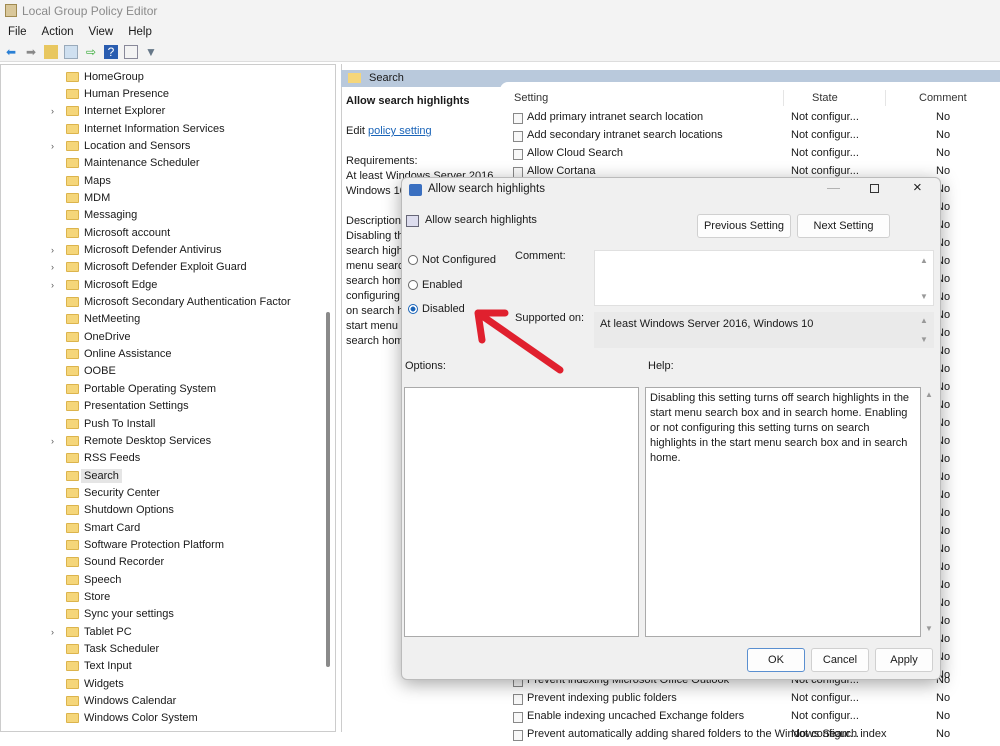 The image size is (1000, 746). I want to click on maximize-icon, so click(874, 188).